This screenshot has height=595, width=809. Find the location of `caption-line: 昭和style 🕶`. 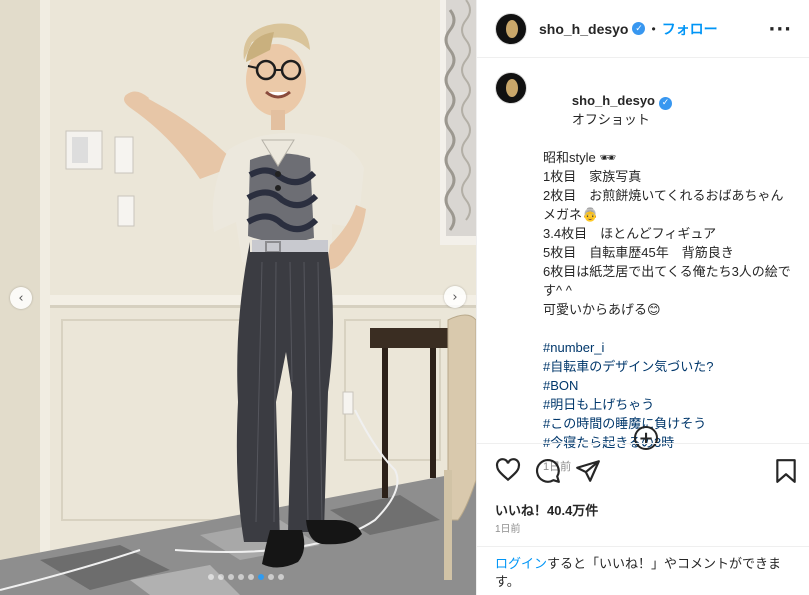

caption-line: 昭和style 🕶 is located at coordinates (579, 157).